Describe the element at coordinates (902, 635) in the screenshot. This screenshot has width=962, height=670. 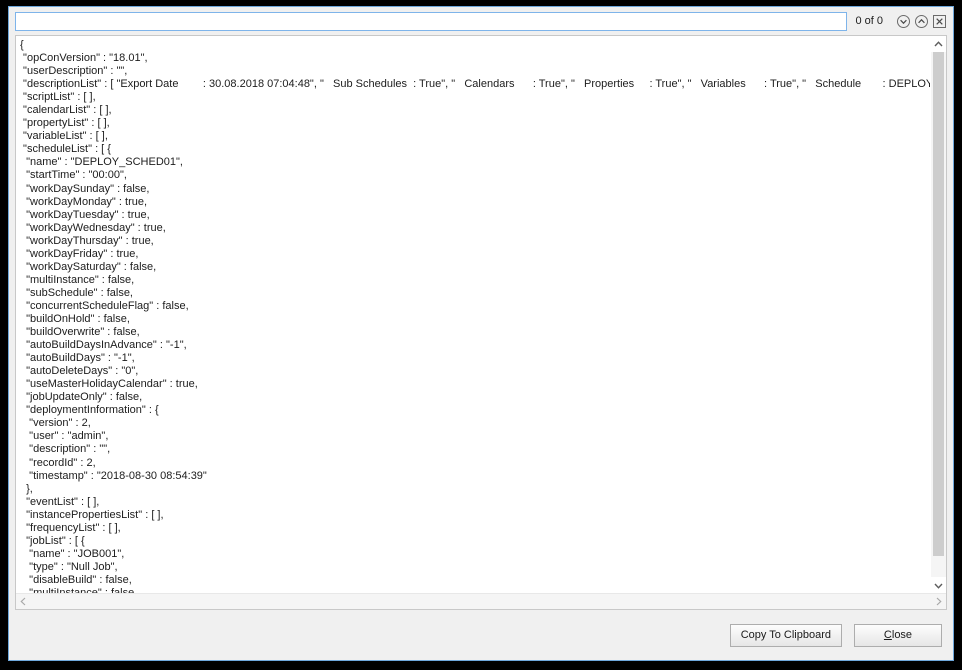
I see `close-button-label: lose` at that location.